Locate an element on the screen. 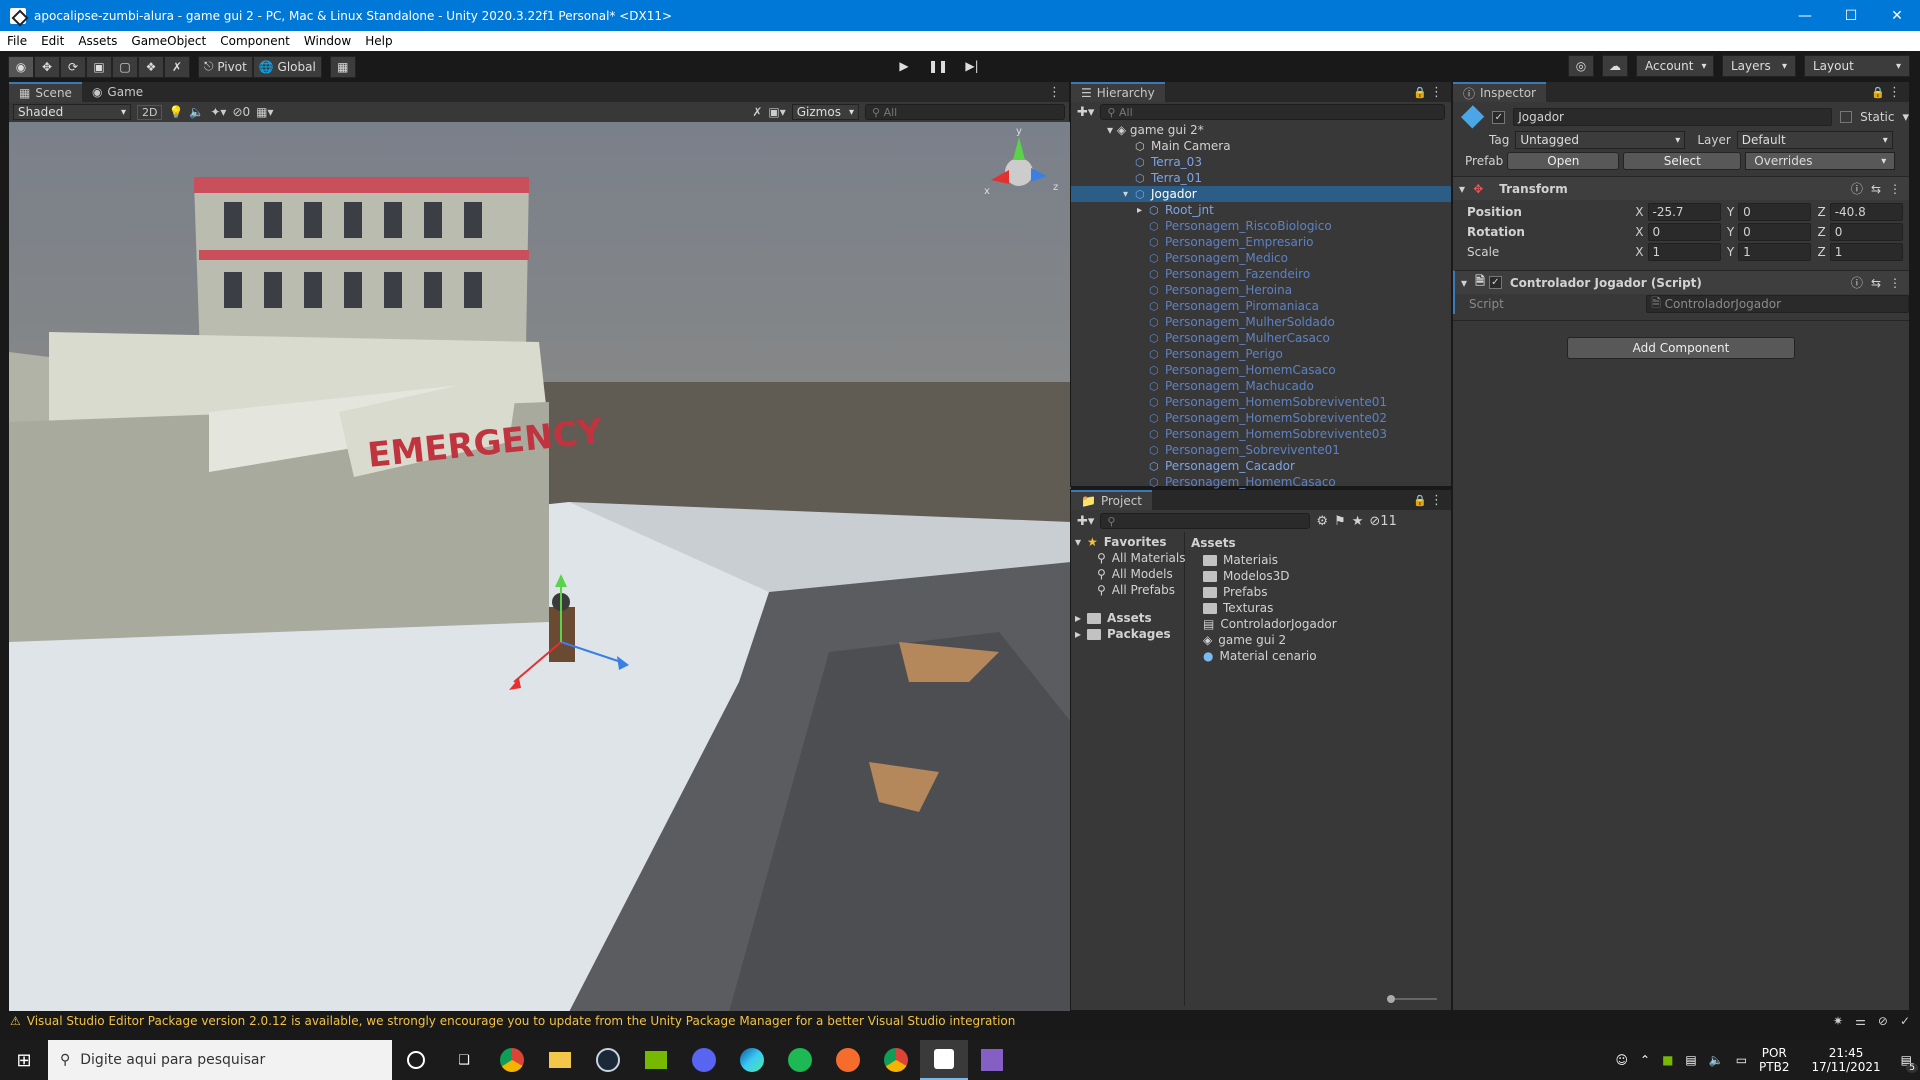 This screenshot has height=1080, width=1920. move-tool-icon: ✥ is located at coordinates (47, 66).